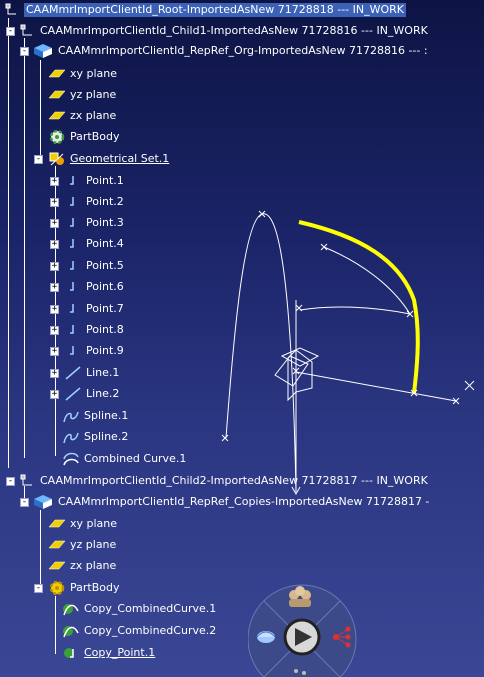 The image size is (484, 677). What do you see at coordinates (43, 51) in the screenshot?
I see `part-icon` at bounding box center [43, 51].